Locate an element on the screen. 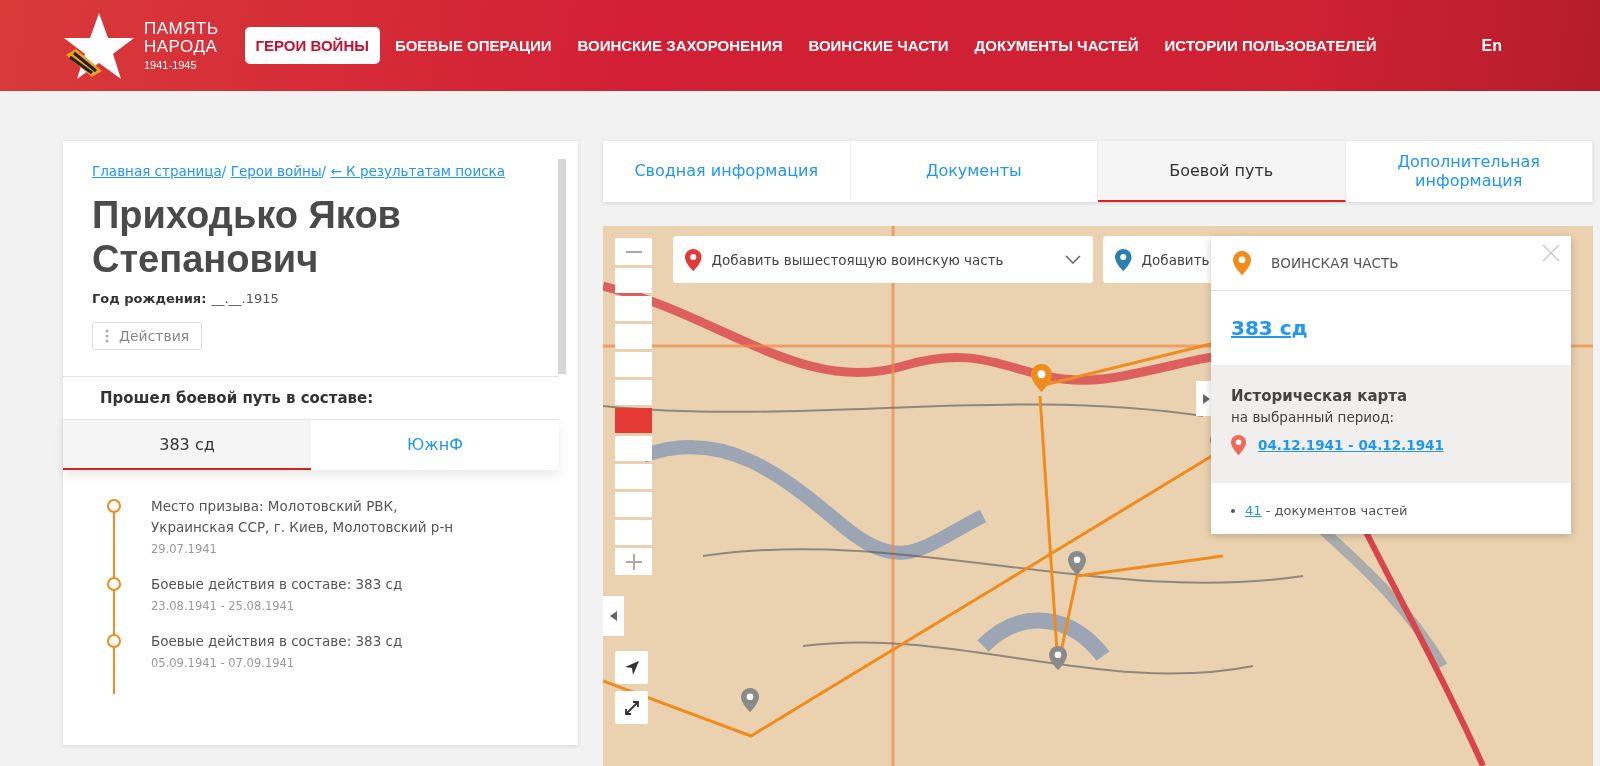 The image size is (1600, 766). birth-value: __.__.1915 is located at coordinates (245, 298).